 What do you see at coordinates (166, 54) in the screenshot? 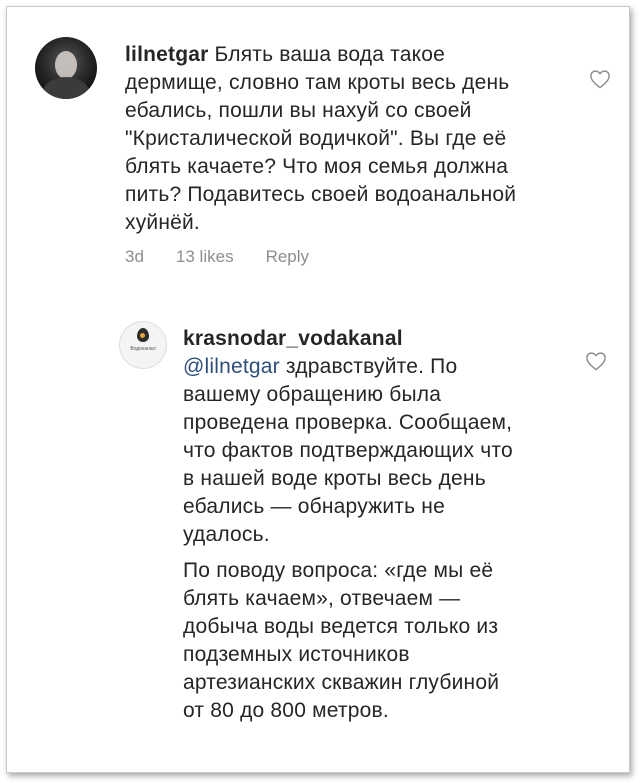
I see `comment-username: lilnetgar` at bounding box center [166, 54].